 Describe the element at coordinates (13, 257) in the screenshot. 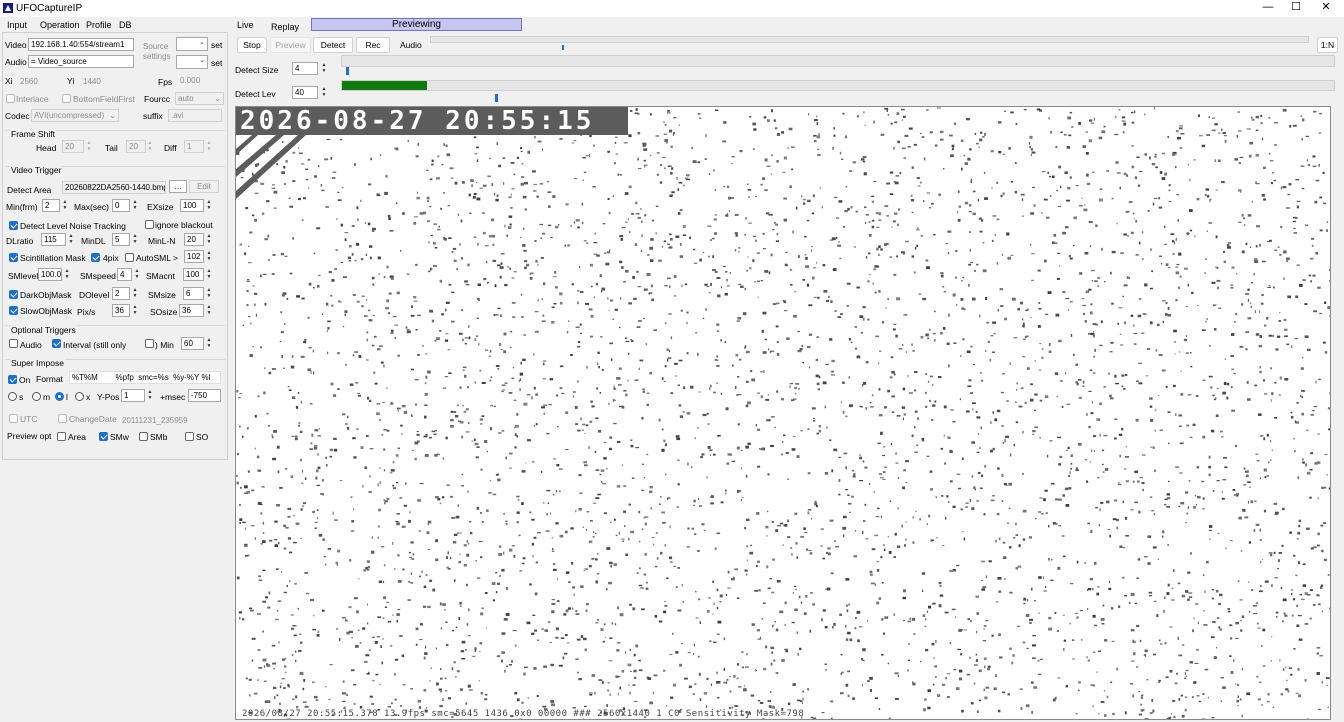

I see `scintillation-mask-checkbox` at that location.